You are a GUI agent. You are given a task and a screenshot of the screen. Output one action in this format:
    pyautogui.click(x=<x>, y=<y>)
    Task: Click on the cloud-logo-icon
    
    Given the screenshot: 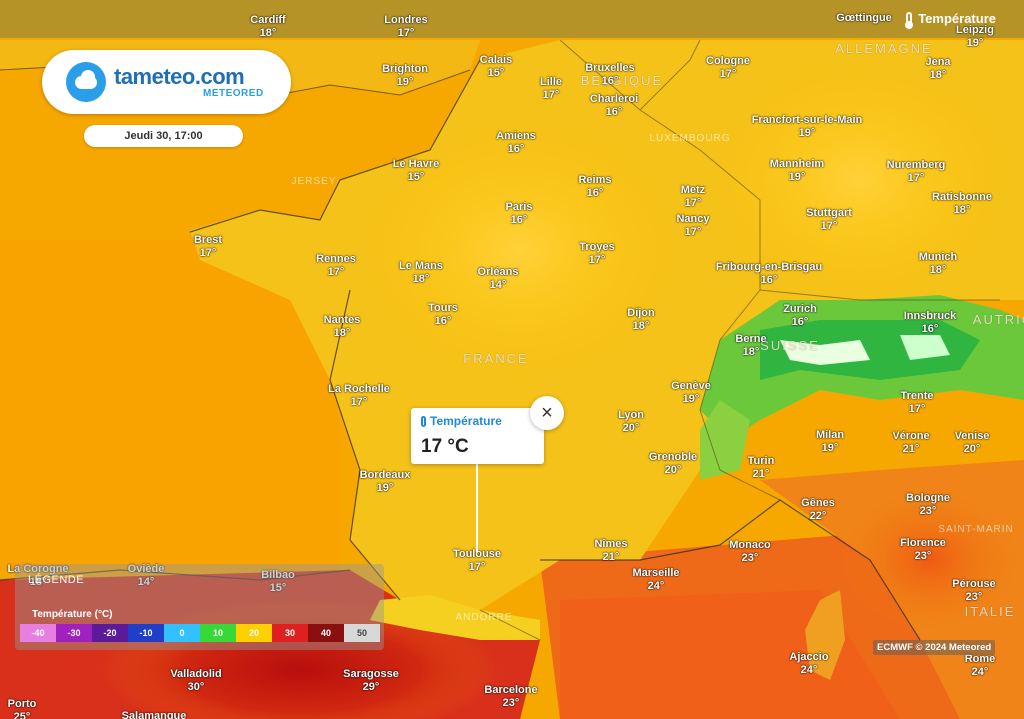 What is the action you would take?
    pyautogui.click(x=86, y=82)
    